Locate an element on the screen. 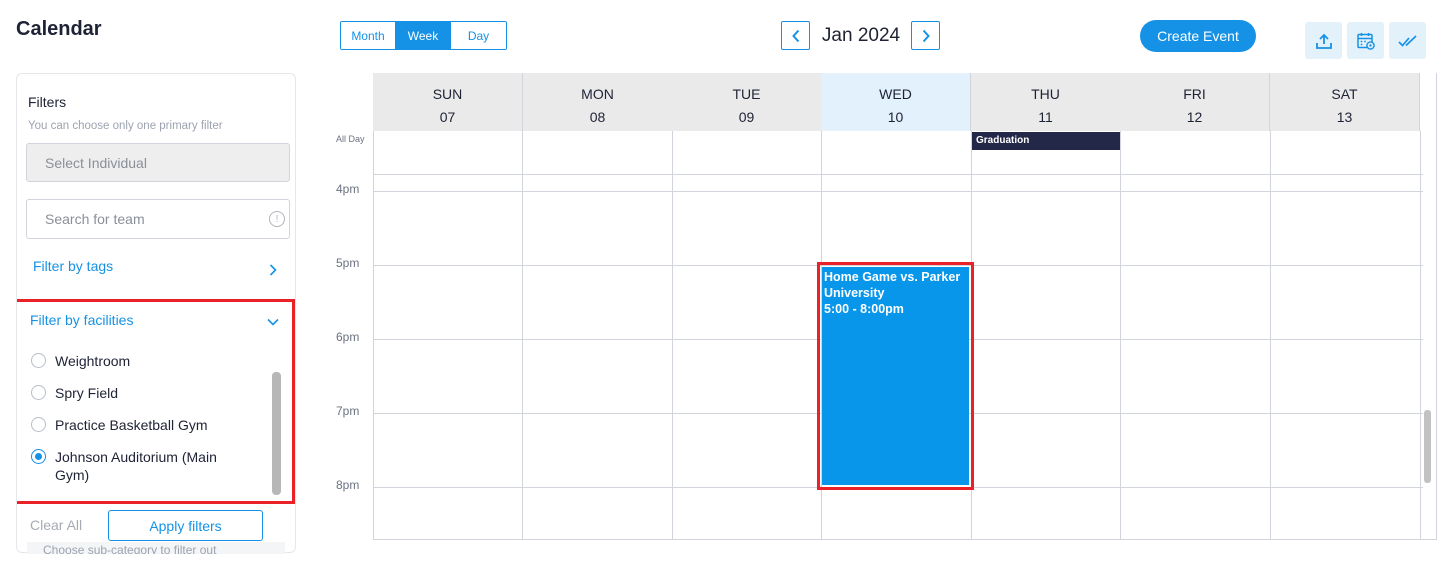  day-header-wed: WED 10 is located at coordinates (896, 102).